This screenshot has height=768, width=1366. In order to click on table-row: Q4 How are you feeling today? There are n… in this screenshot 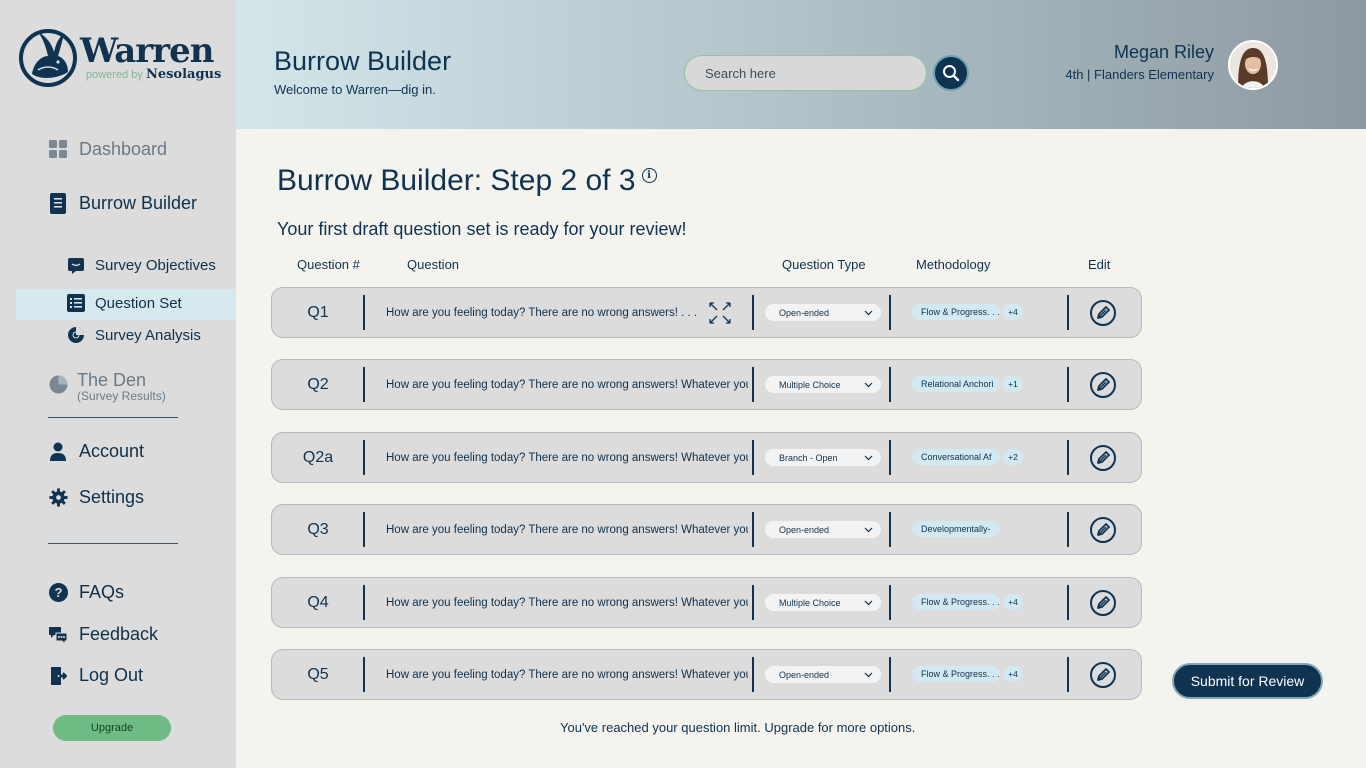, I will do `click(706, 602)`.